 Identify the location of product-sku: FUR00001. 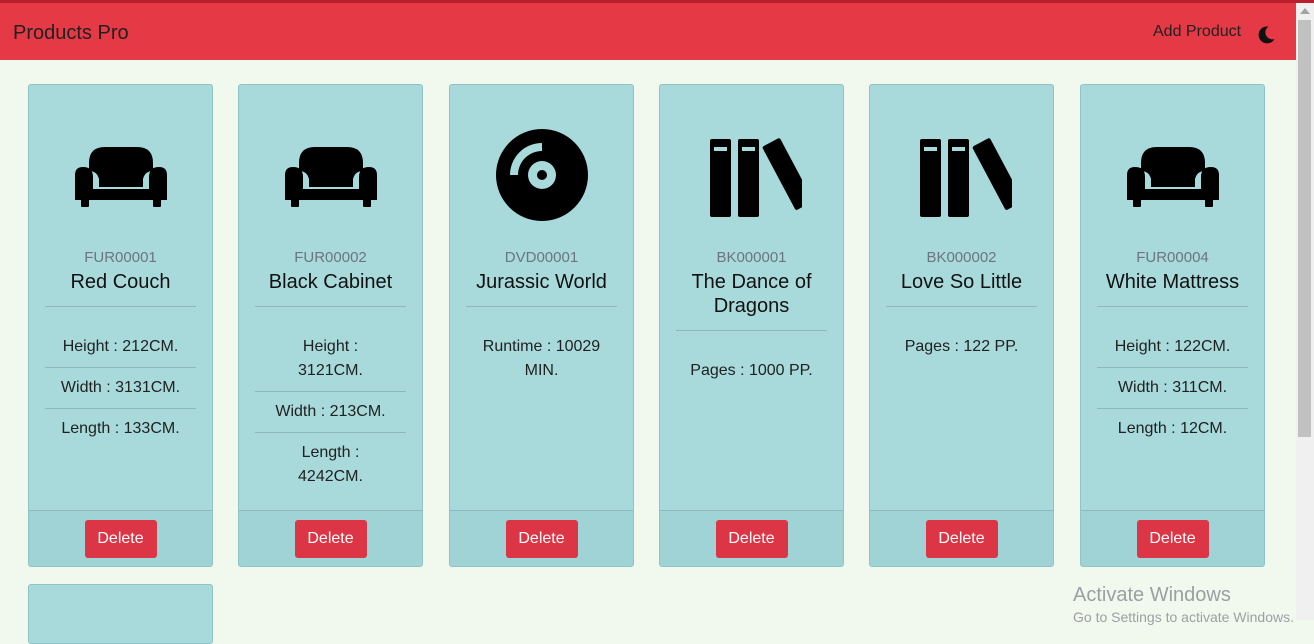
(120, 257).